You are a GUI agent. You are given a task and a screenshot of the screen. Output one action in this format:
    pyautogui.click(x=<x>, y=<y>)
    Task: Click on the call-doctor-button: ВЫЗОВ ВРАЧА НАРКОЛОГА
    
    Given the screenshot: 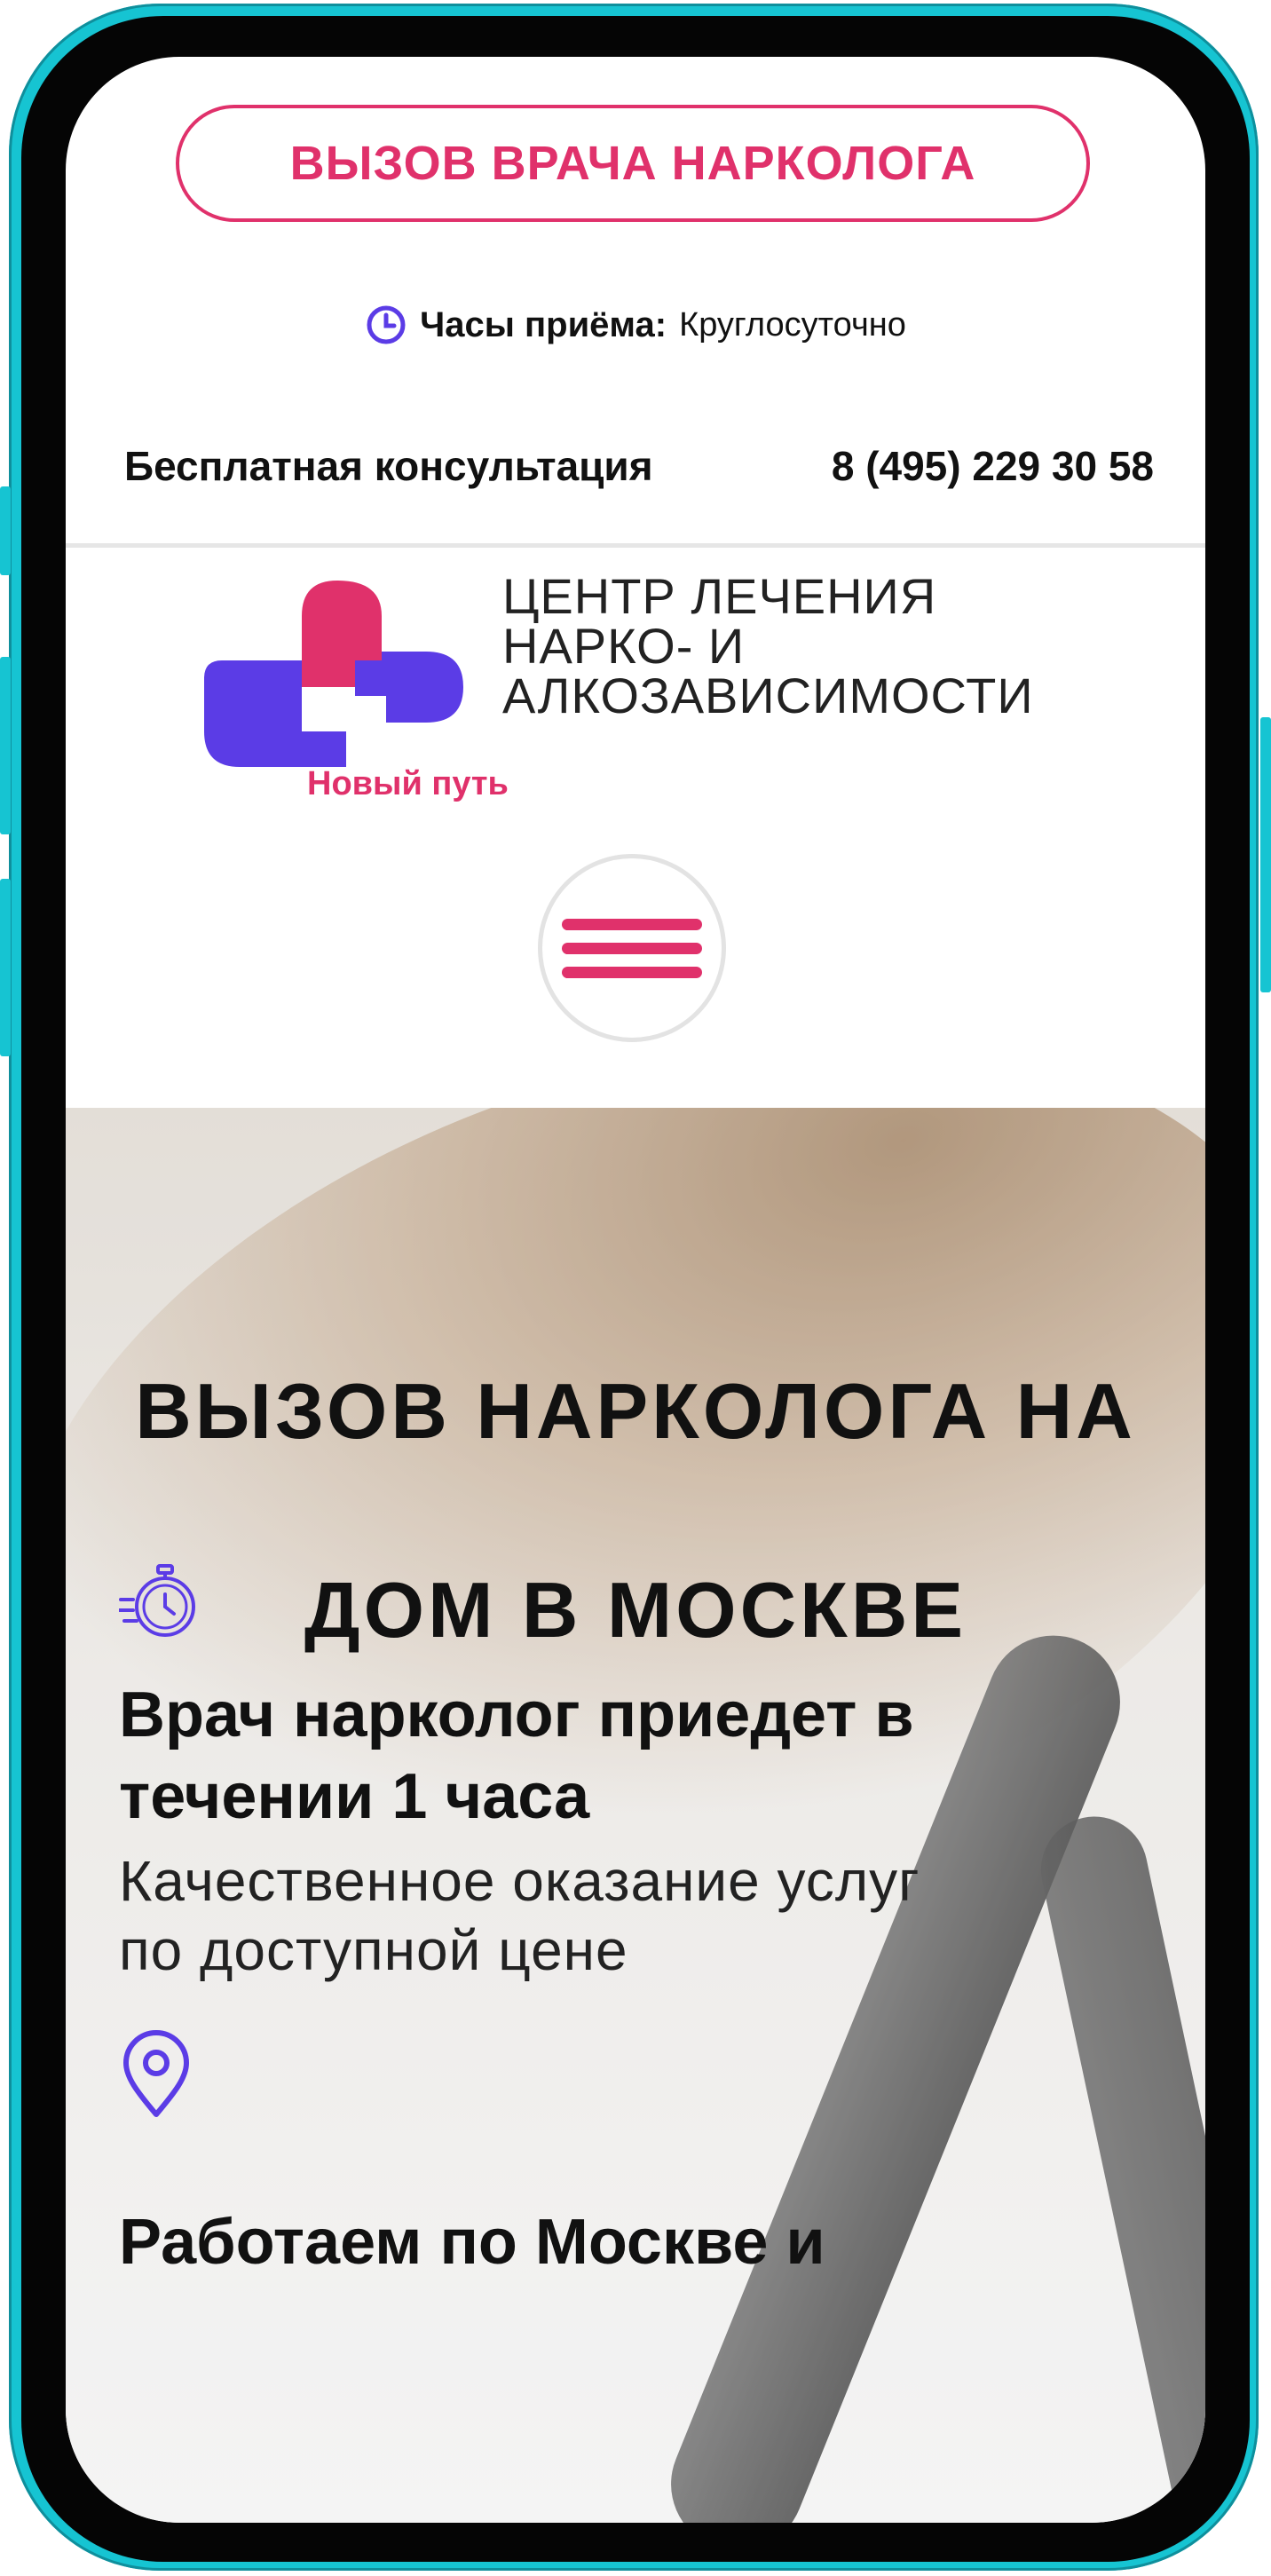 What is the action you would take?
    pyautogui.click(x=633, y=163)
    